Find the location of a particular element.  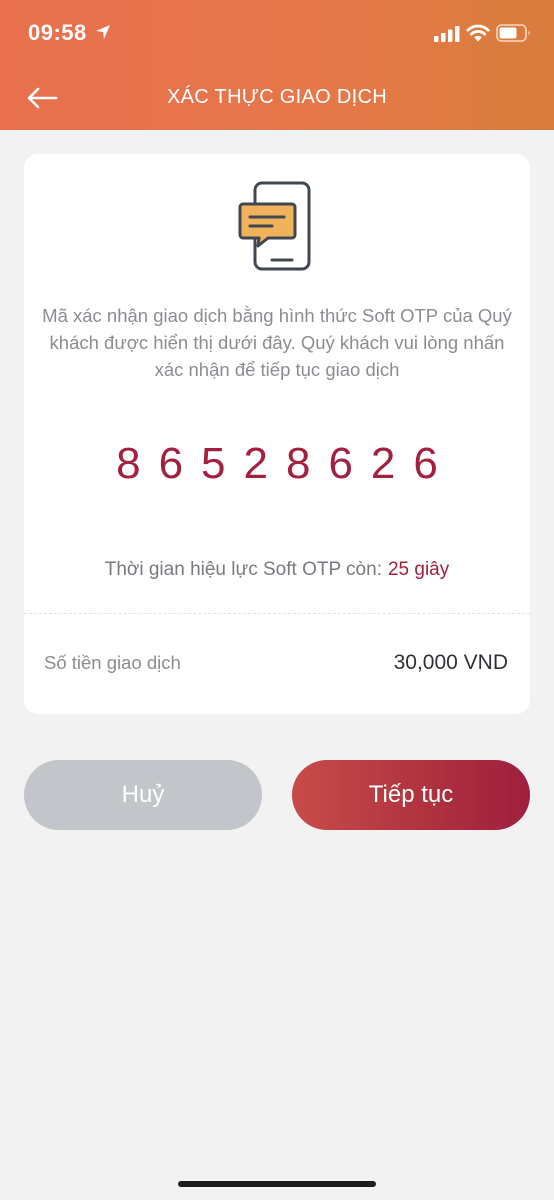

otp-code: 86528626 is located at coordinates (286, 463).